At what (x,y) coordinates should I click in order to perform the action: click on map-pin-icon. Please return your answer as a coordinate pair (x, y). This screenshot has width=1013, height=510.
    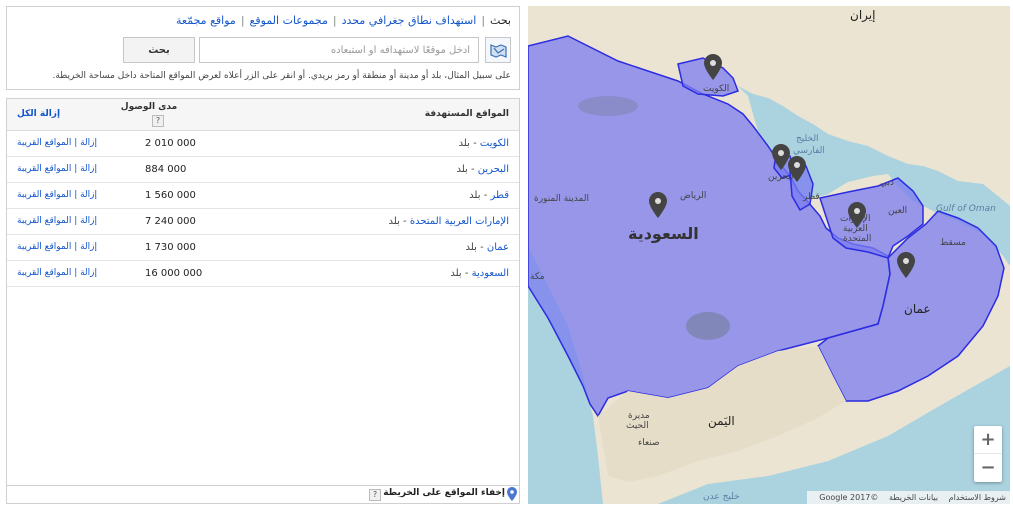
    Looking at the image, I should click on (512, 494).